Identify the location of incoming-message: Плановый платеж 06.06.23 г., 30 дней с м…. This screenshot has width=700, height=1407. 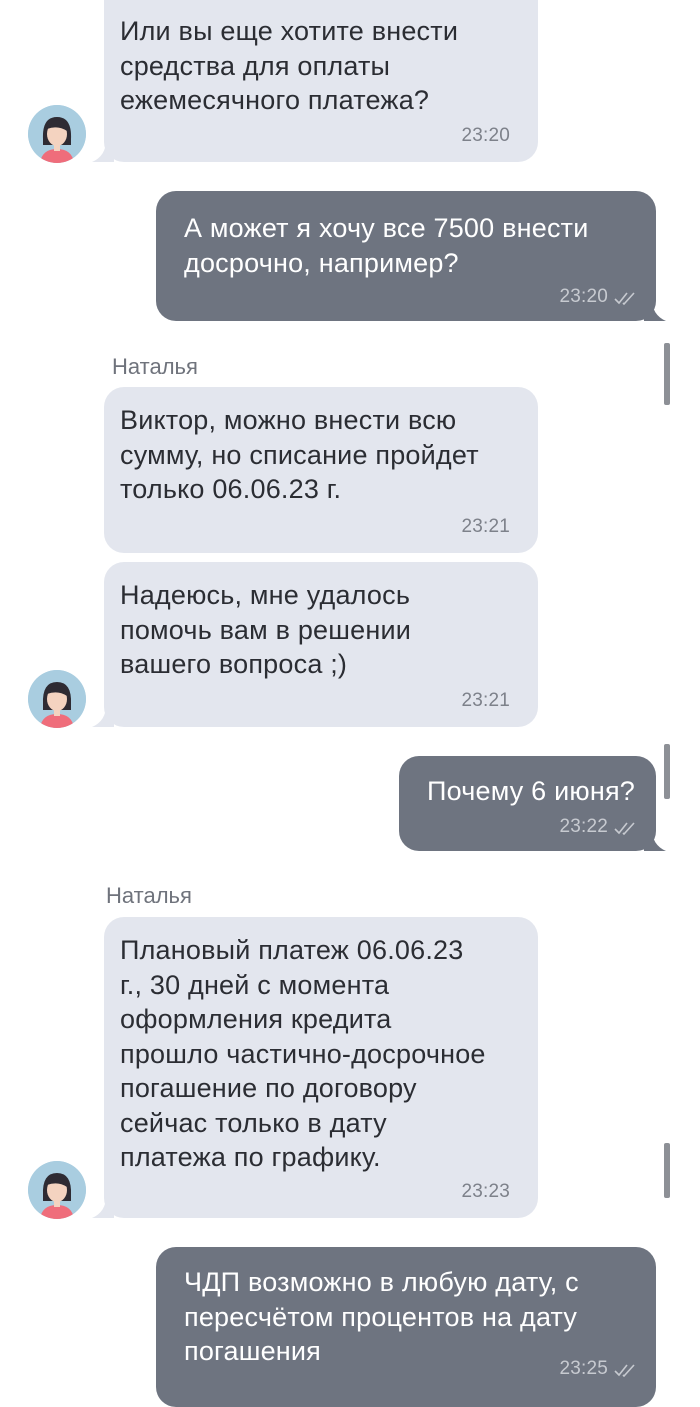
(321, 1067).